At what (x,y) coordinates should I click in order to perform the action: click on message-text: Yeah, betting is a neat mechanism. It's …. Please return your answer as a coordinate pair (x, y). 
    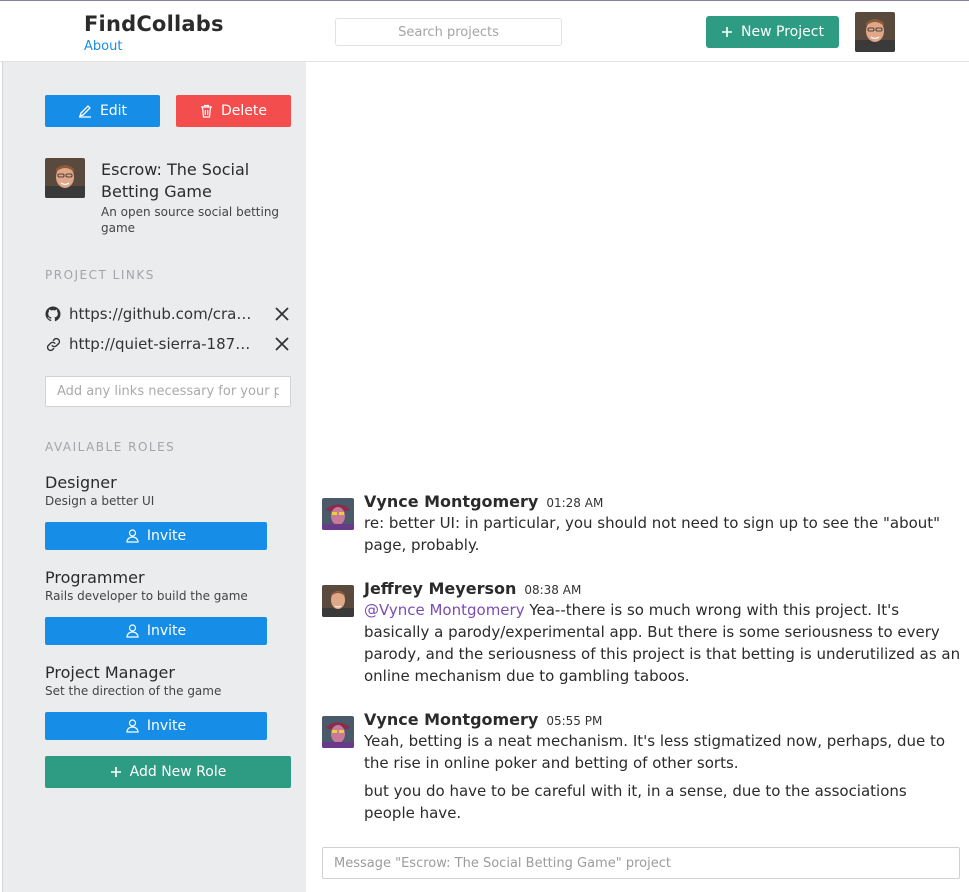
    Looking at the image, I should click on (655, 752).